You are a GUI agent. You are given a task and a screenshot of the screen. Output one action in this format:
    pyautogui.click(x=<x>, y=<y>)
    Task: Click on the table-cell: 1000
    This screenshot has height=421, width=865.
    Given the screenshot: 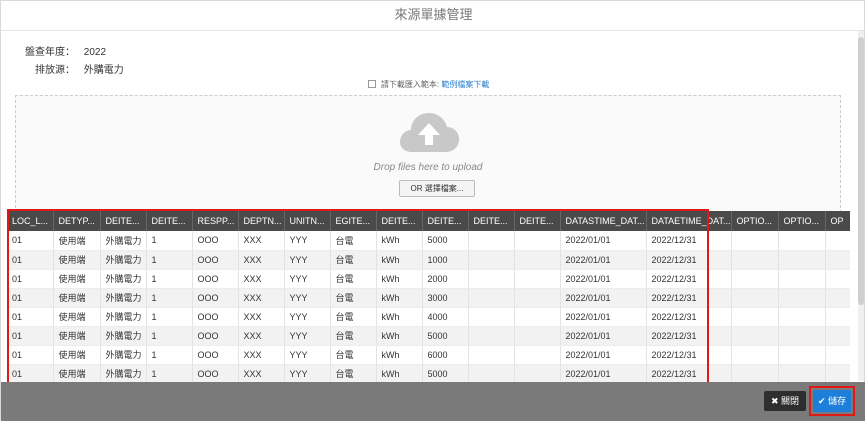 What is the action you would take?
    pyautogui.click(x=445, y=260)
    